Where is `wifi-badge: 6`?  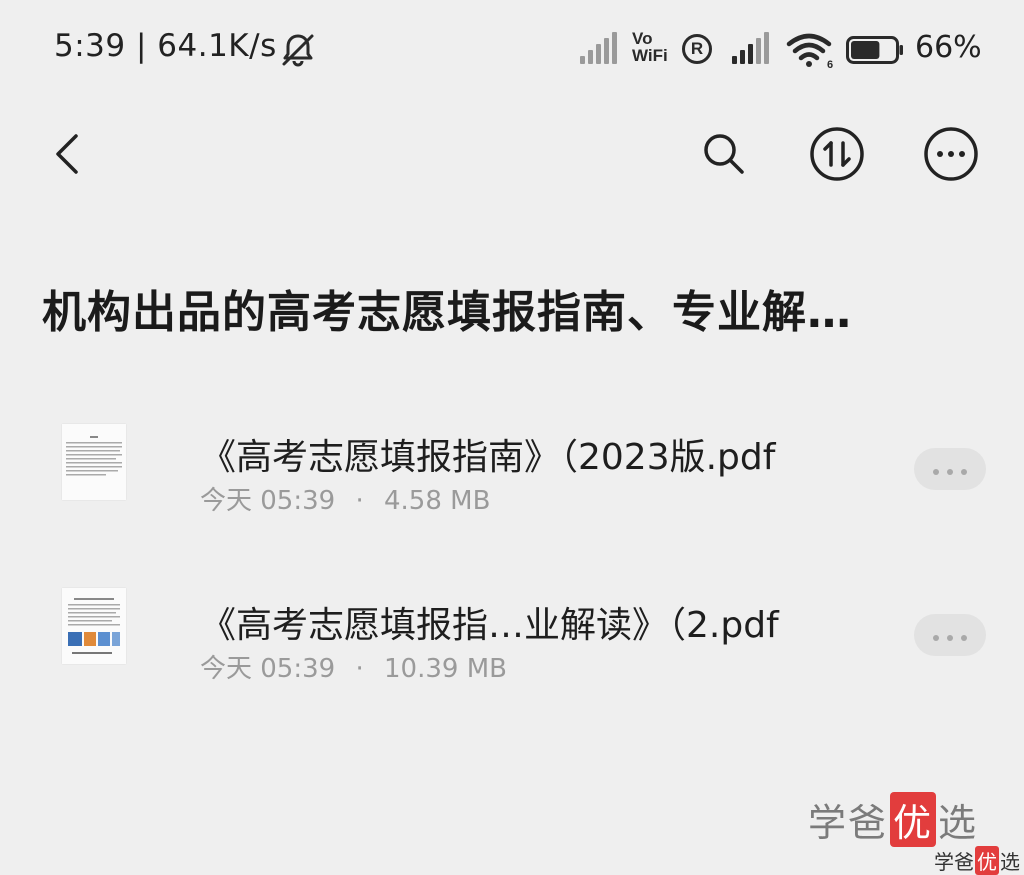 wifi-badge: 6 is located at coordinates (830, 64).